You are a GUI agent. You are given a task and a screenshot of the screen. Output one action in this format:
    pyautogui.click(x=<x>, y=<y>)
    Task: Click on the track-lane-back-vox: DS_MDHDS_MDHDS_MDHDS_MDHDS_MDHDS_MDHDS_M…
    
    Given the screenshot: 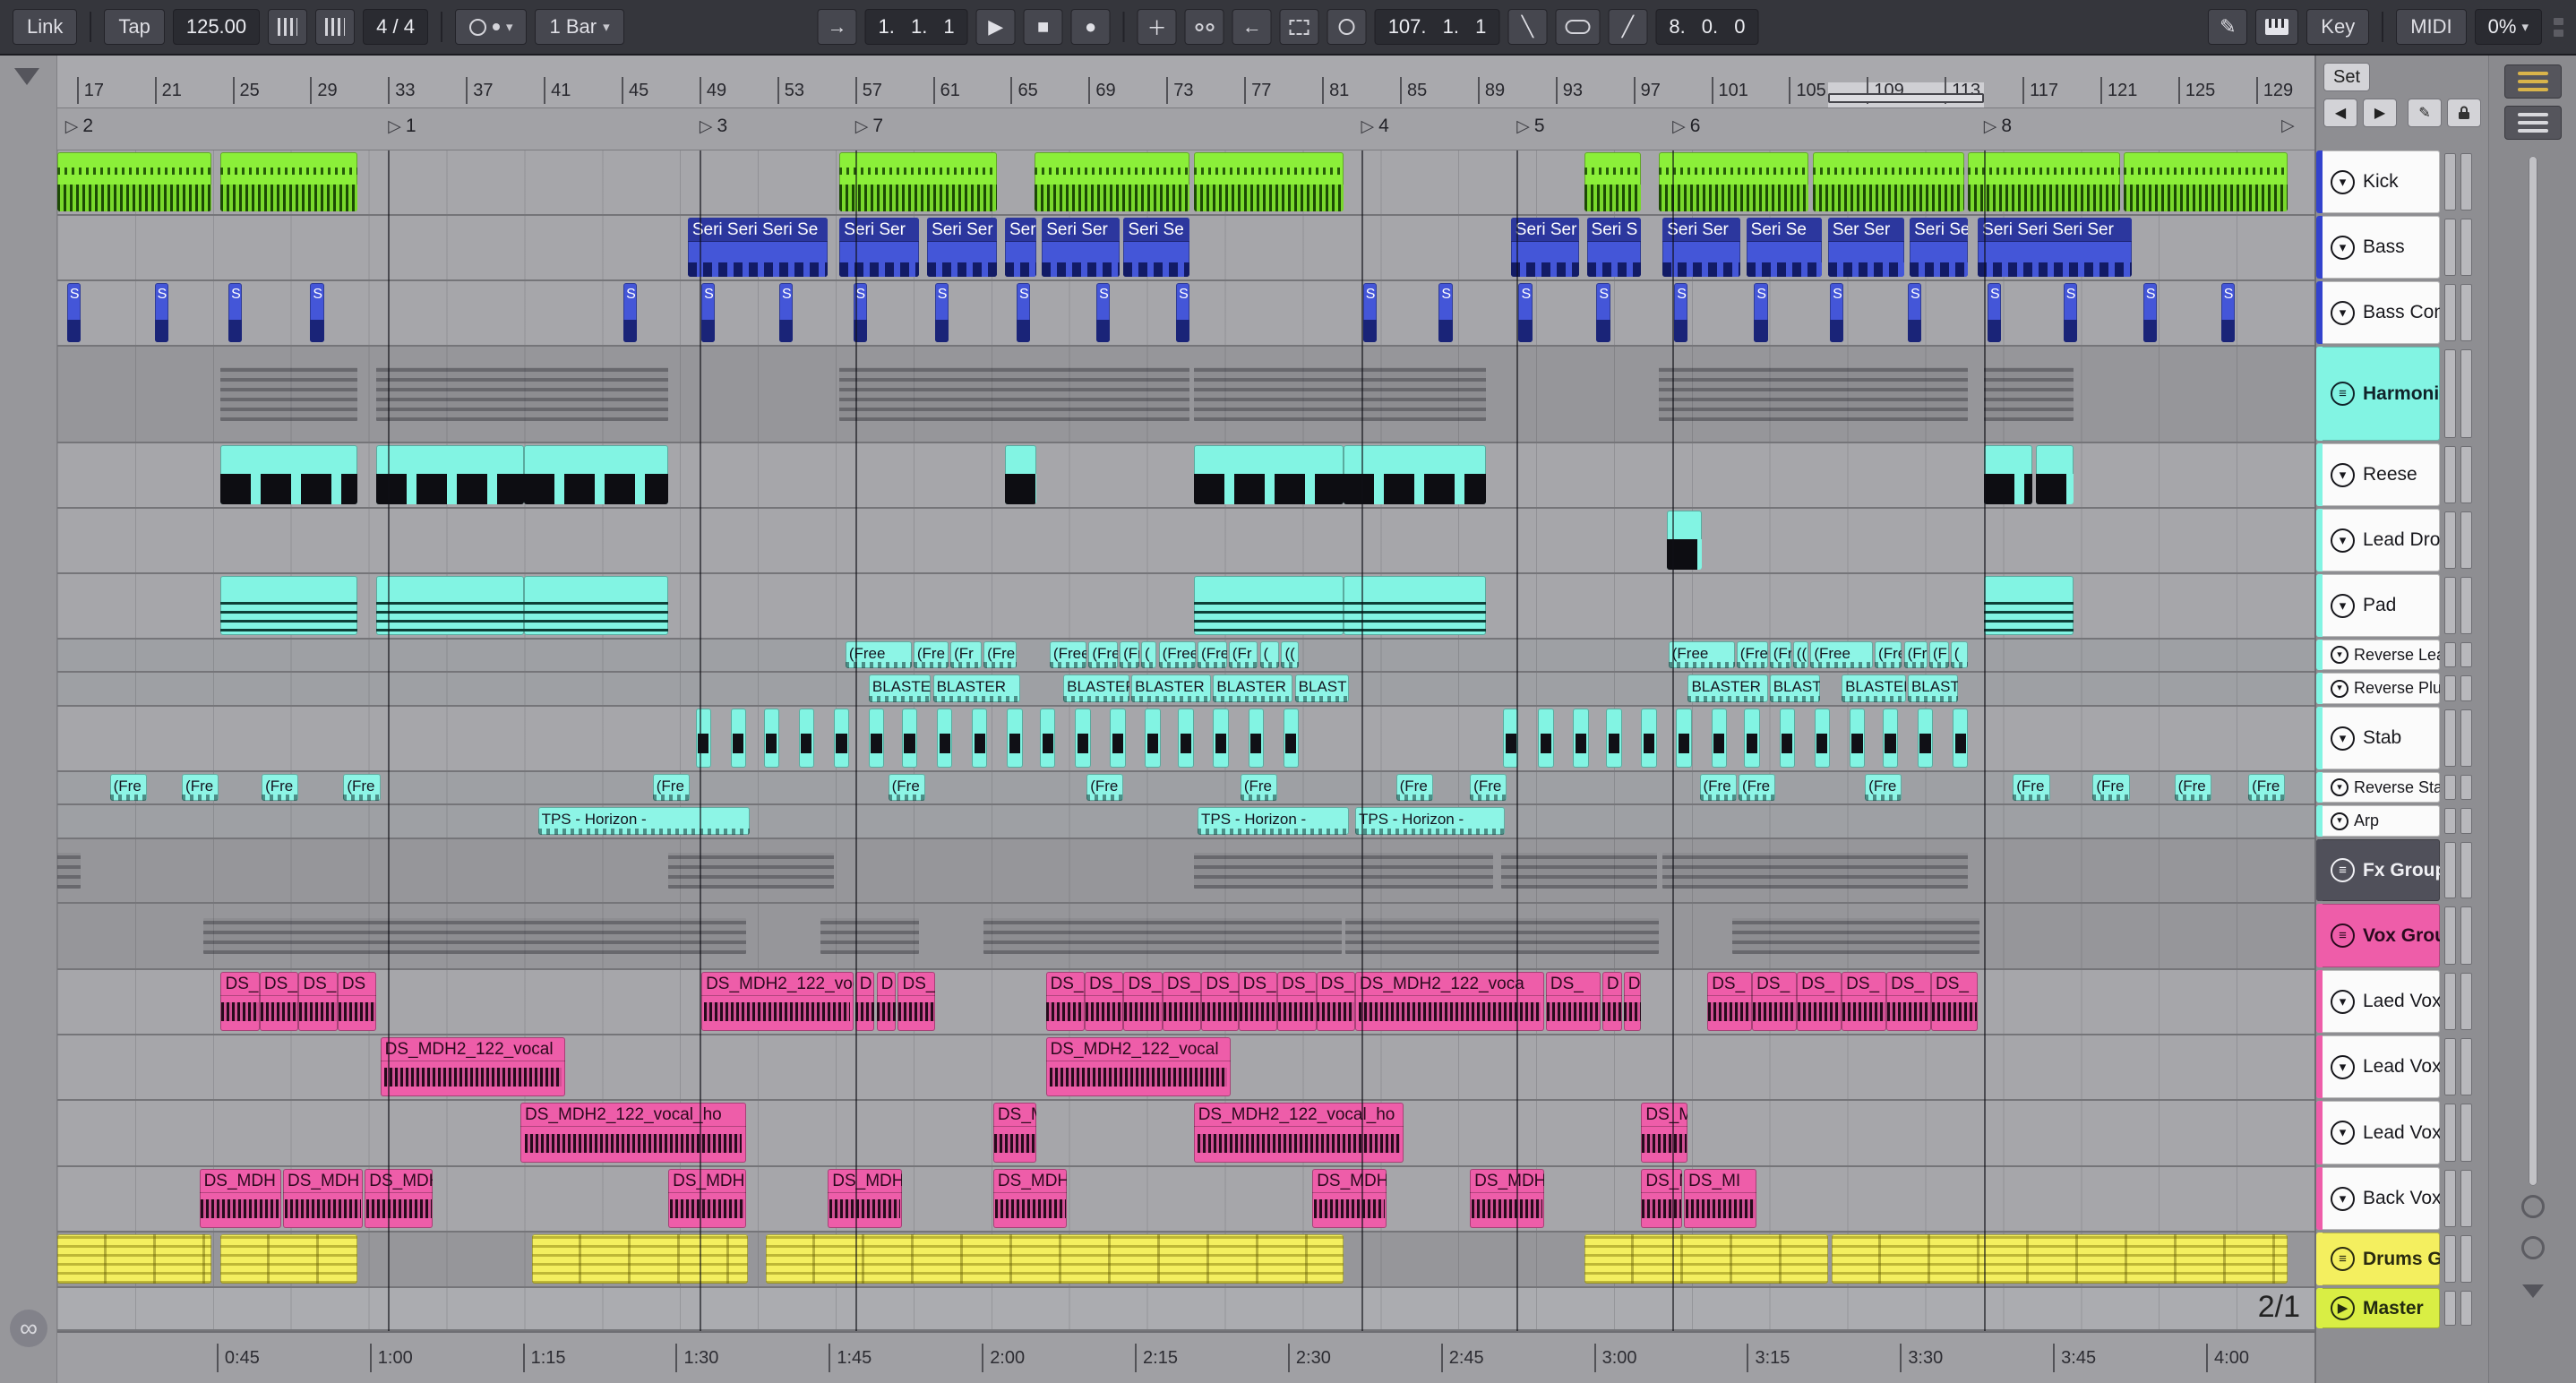 What is the action you would take?
    pyautogui.click(x=1185, y=1200)
    